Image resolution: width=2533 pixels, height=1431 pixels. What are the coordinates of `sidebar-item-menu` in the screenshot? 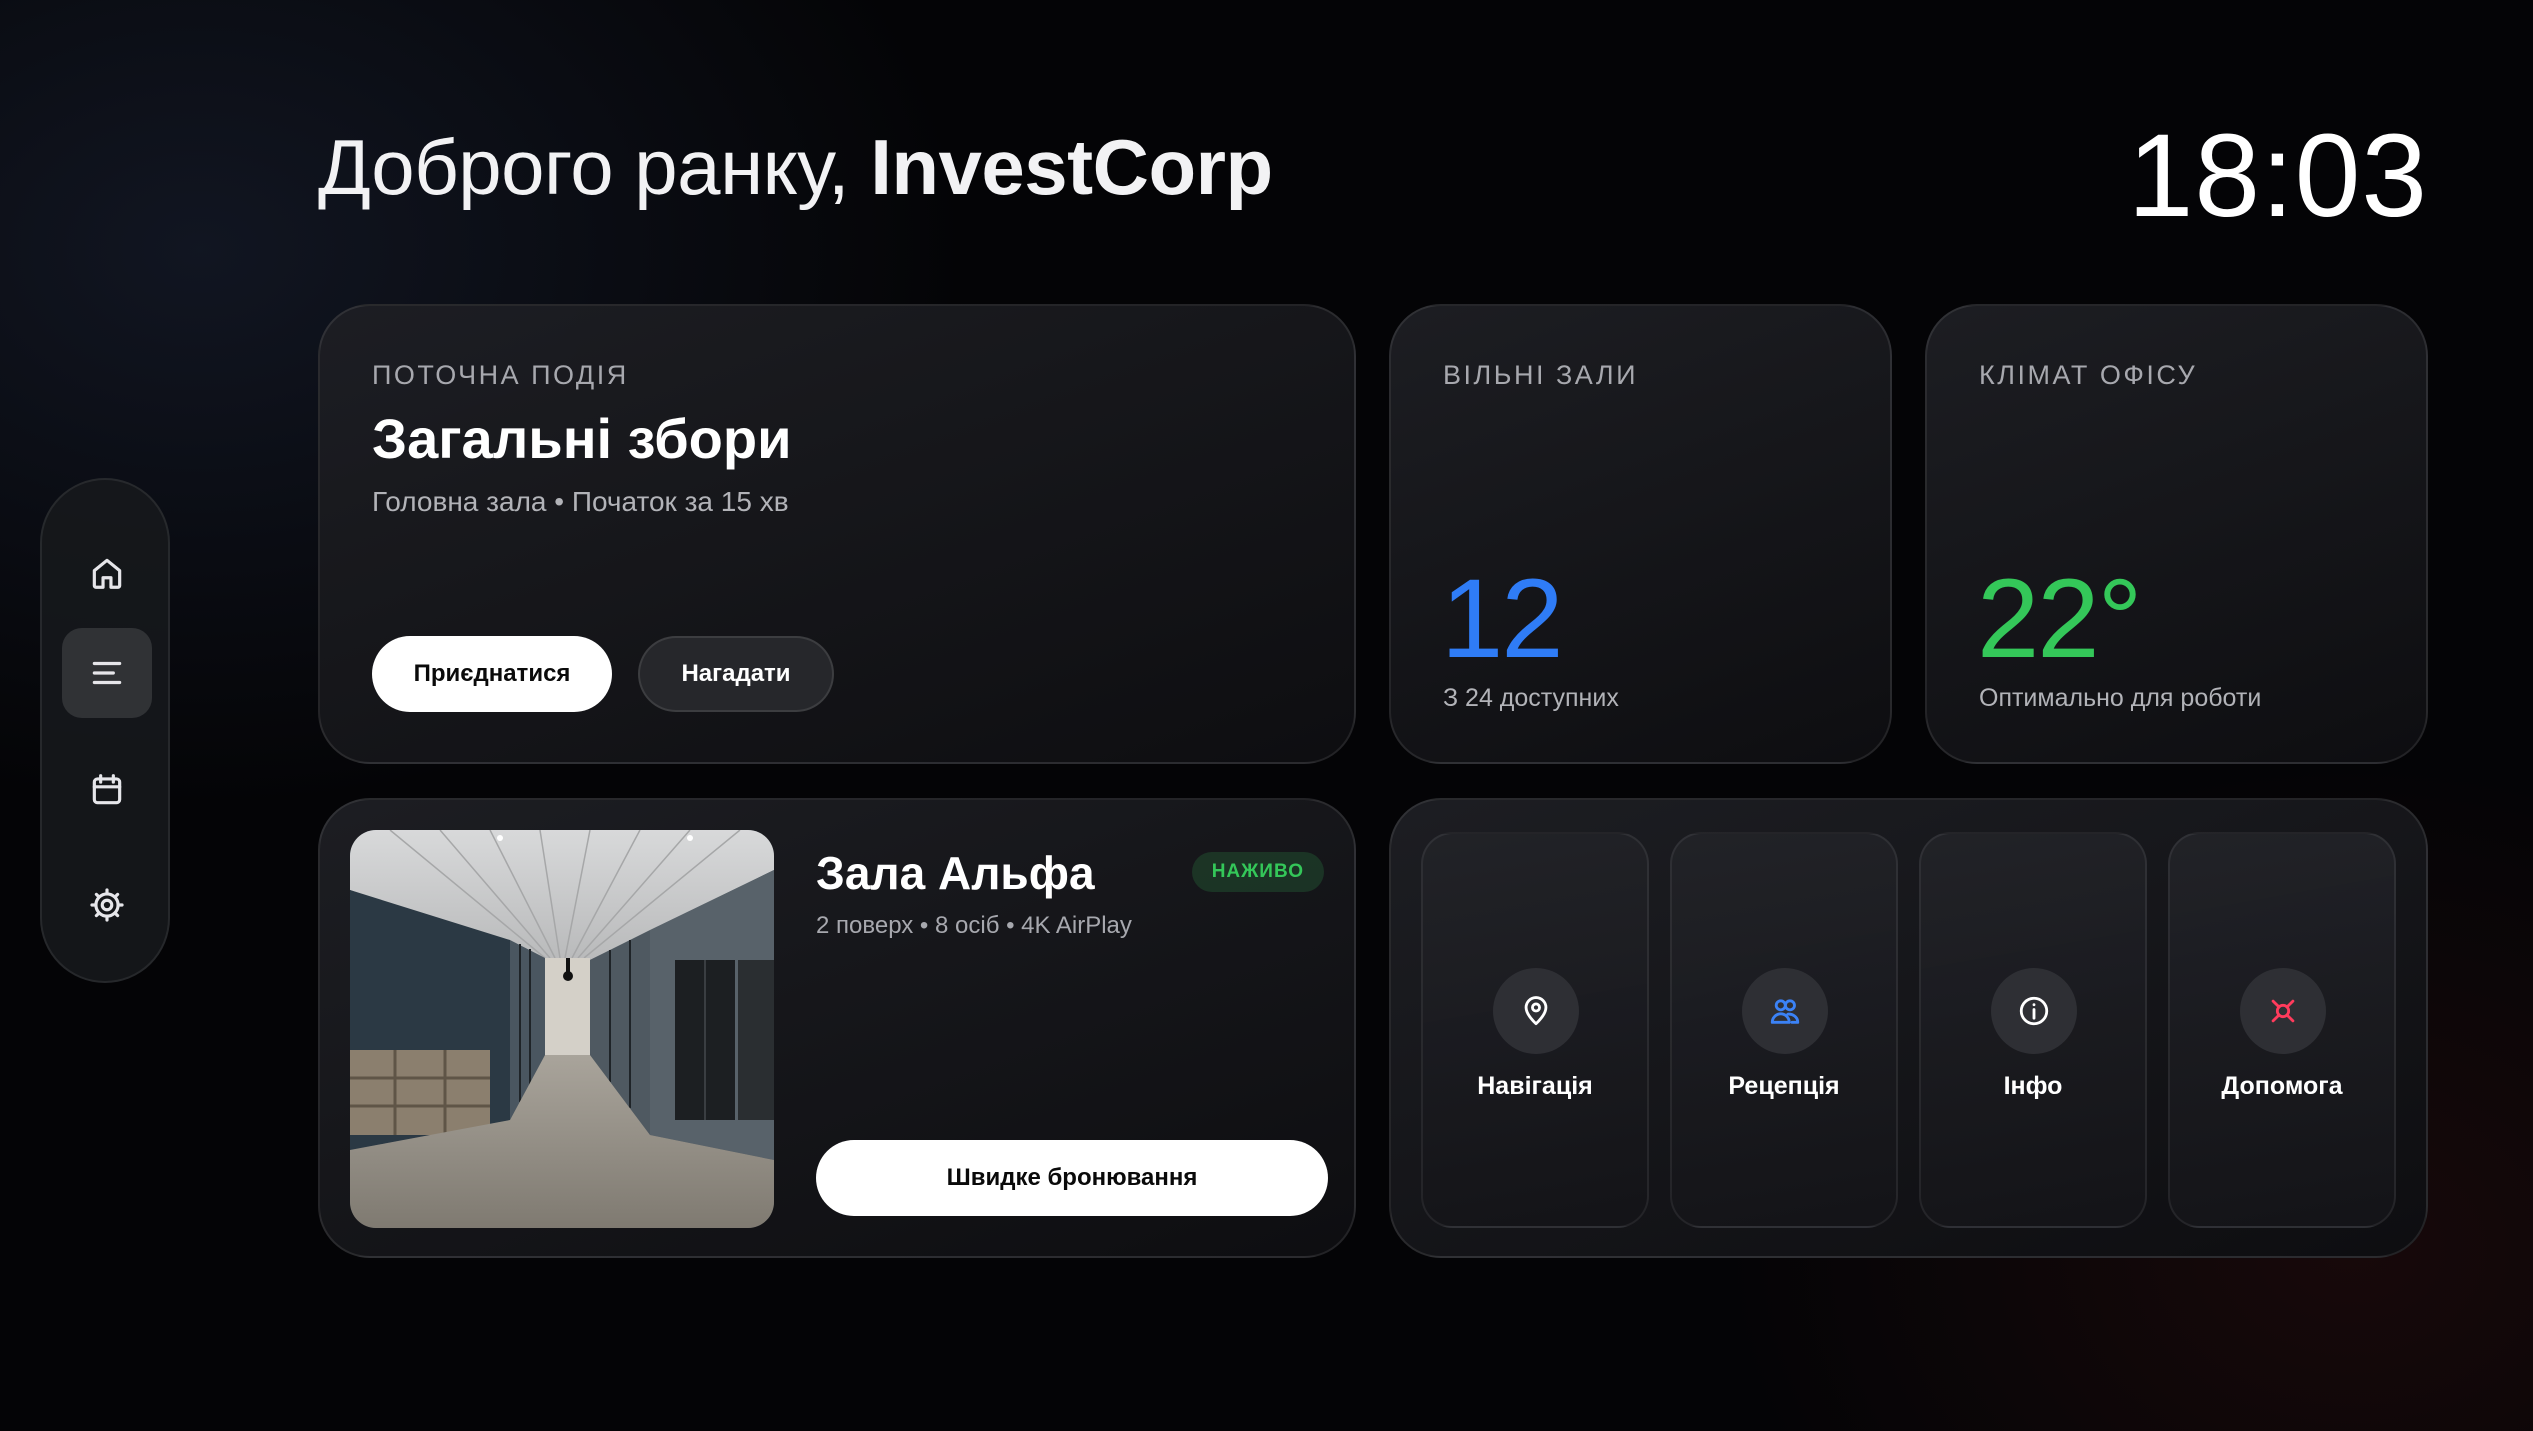 It's located at (107, 673).